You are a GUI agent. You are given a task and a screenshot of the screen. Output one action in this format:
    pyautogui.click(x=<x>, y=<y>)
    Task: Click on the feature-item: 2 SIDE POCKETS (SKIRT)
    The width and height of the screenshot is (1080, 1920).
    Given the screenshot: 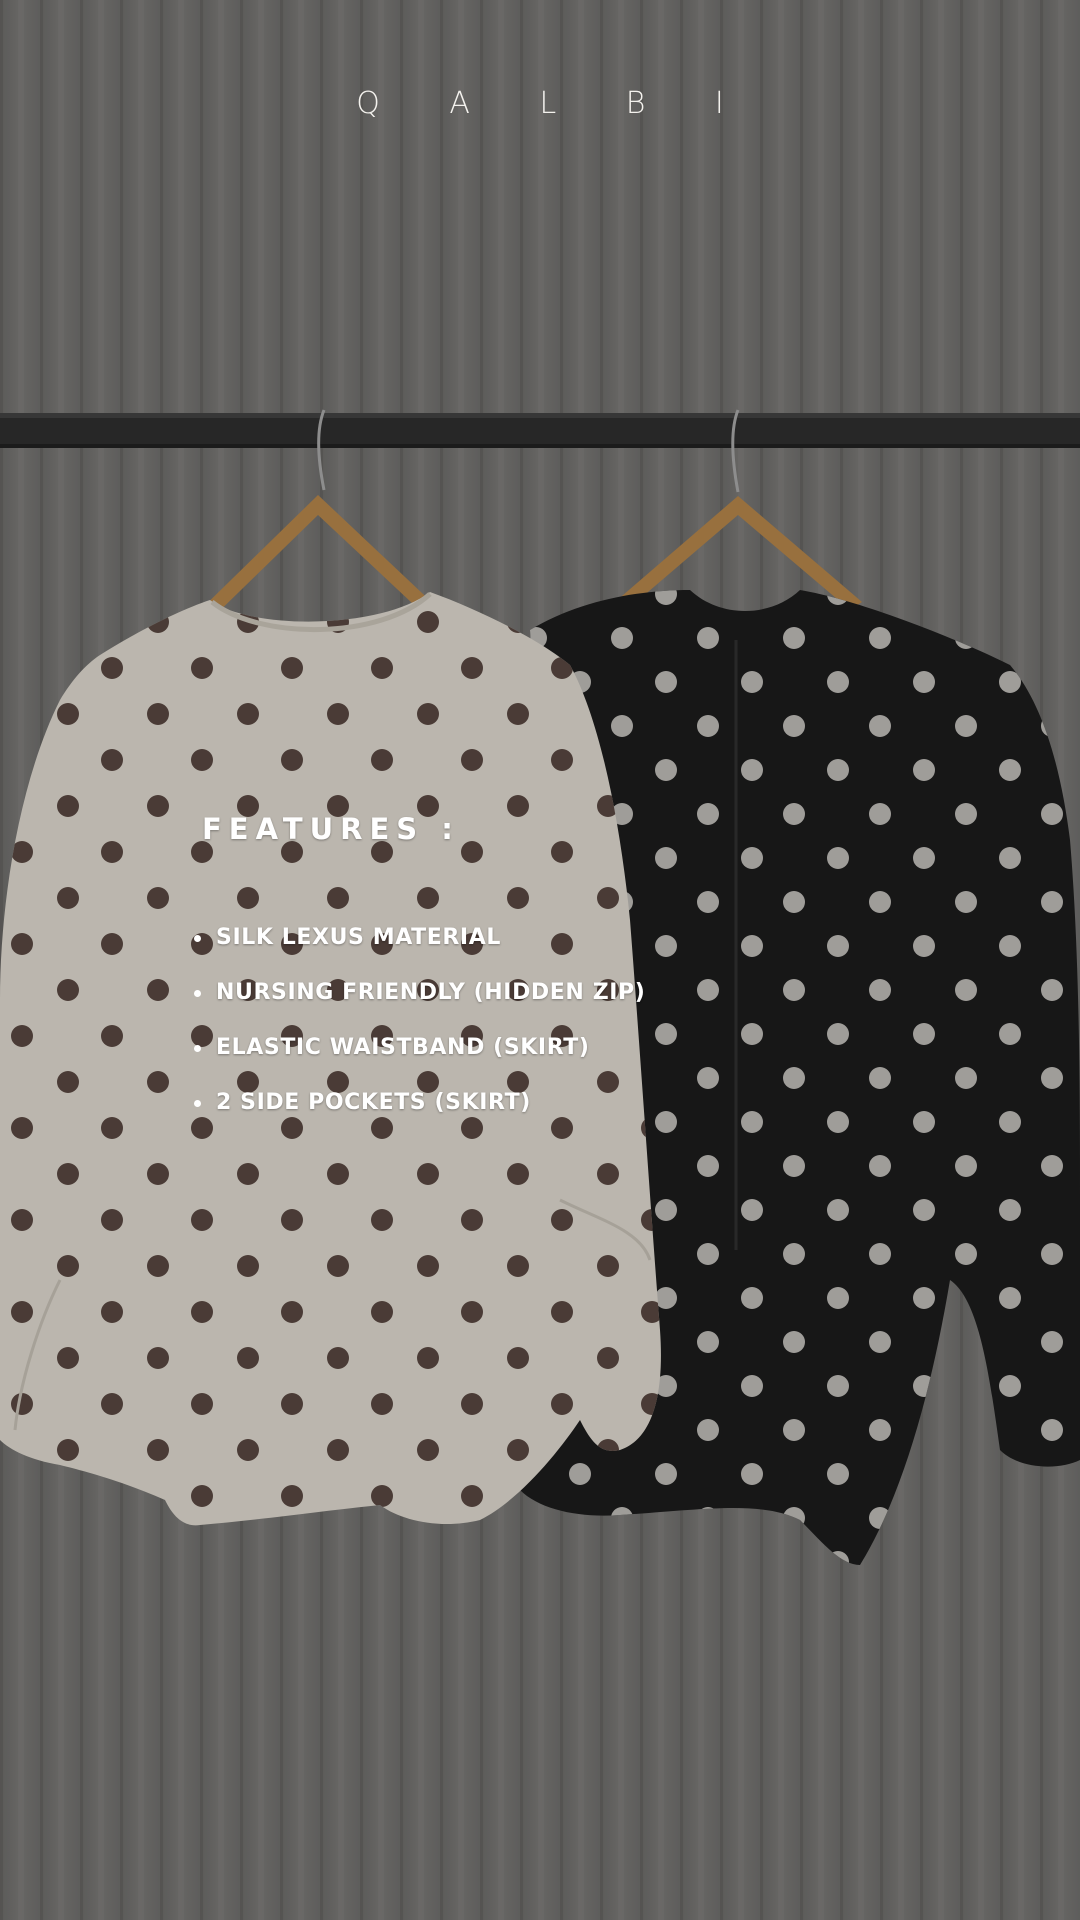 What is the action you would take?
    pyautogui.click(x=419, y=1112)
    